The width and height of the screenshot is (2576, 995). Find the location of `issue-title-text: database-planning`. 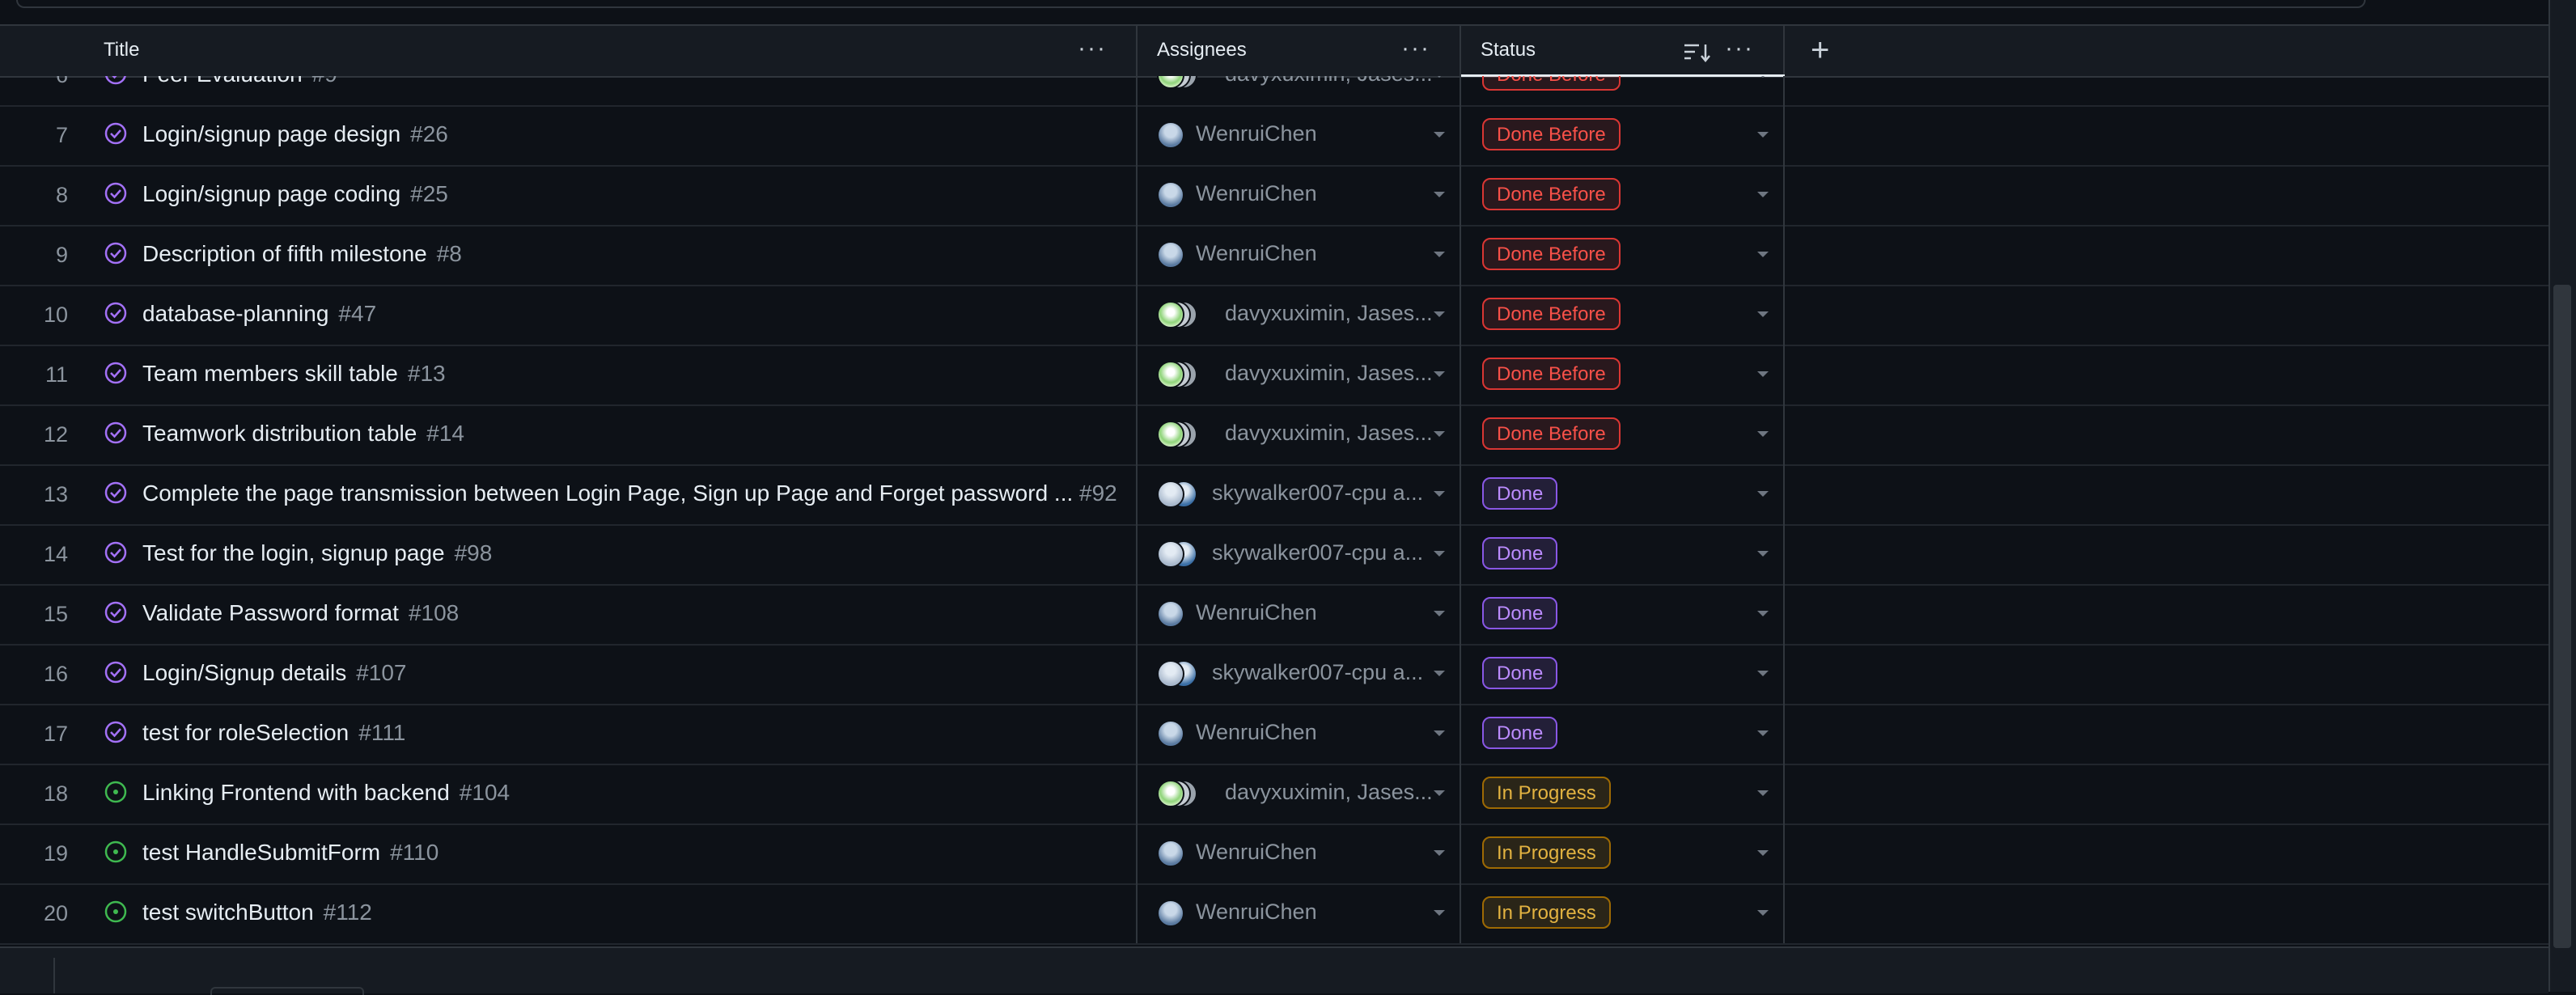

issue-title-text: database-planning is located at coordinates (235, 313).